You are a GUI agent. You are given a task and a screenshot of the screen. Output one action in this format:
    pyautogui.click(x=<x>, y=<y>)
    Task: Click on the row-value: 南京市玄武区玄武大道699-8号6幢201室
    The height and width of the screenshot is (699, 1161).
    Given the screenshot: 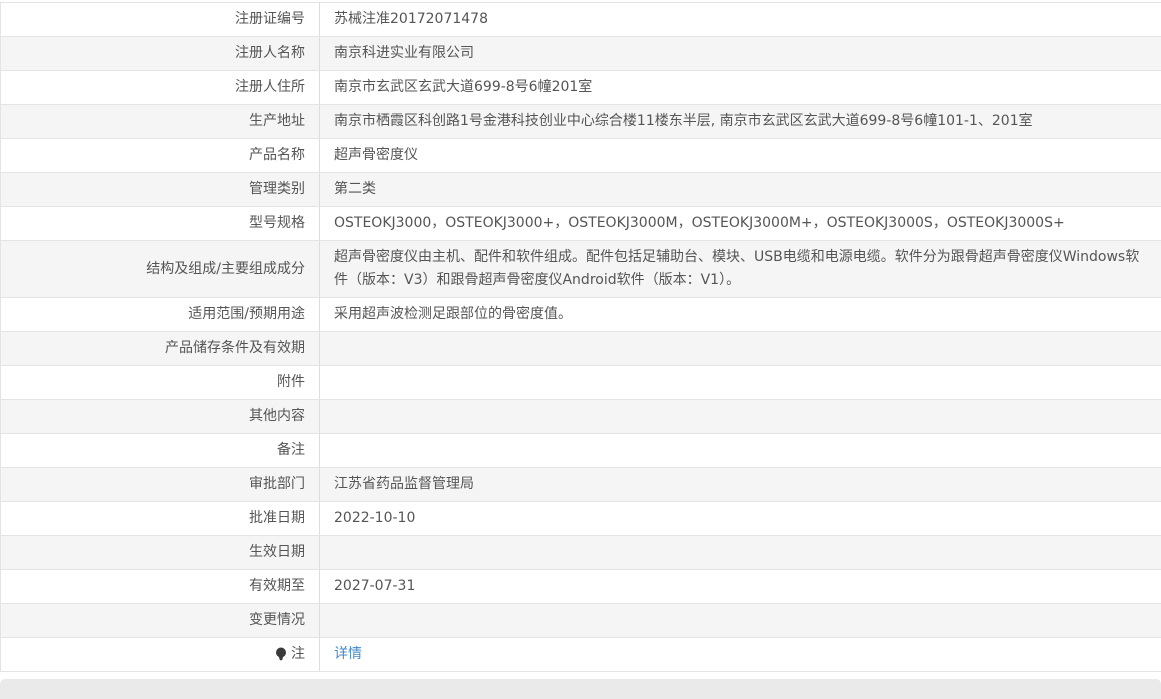 What is the action you would take?
    pyautogui.click(x=463, y=87)
    